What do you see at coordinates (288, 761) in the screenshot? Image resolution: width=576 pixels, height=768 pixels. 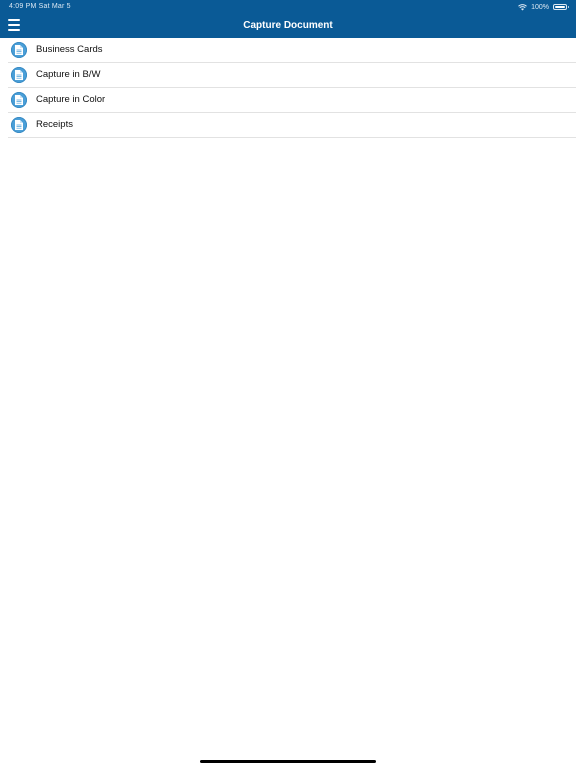 I see `home-indicator` at bounding box center [288, 761].